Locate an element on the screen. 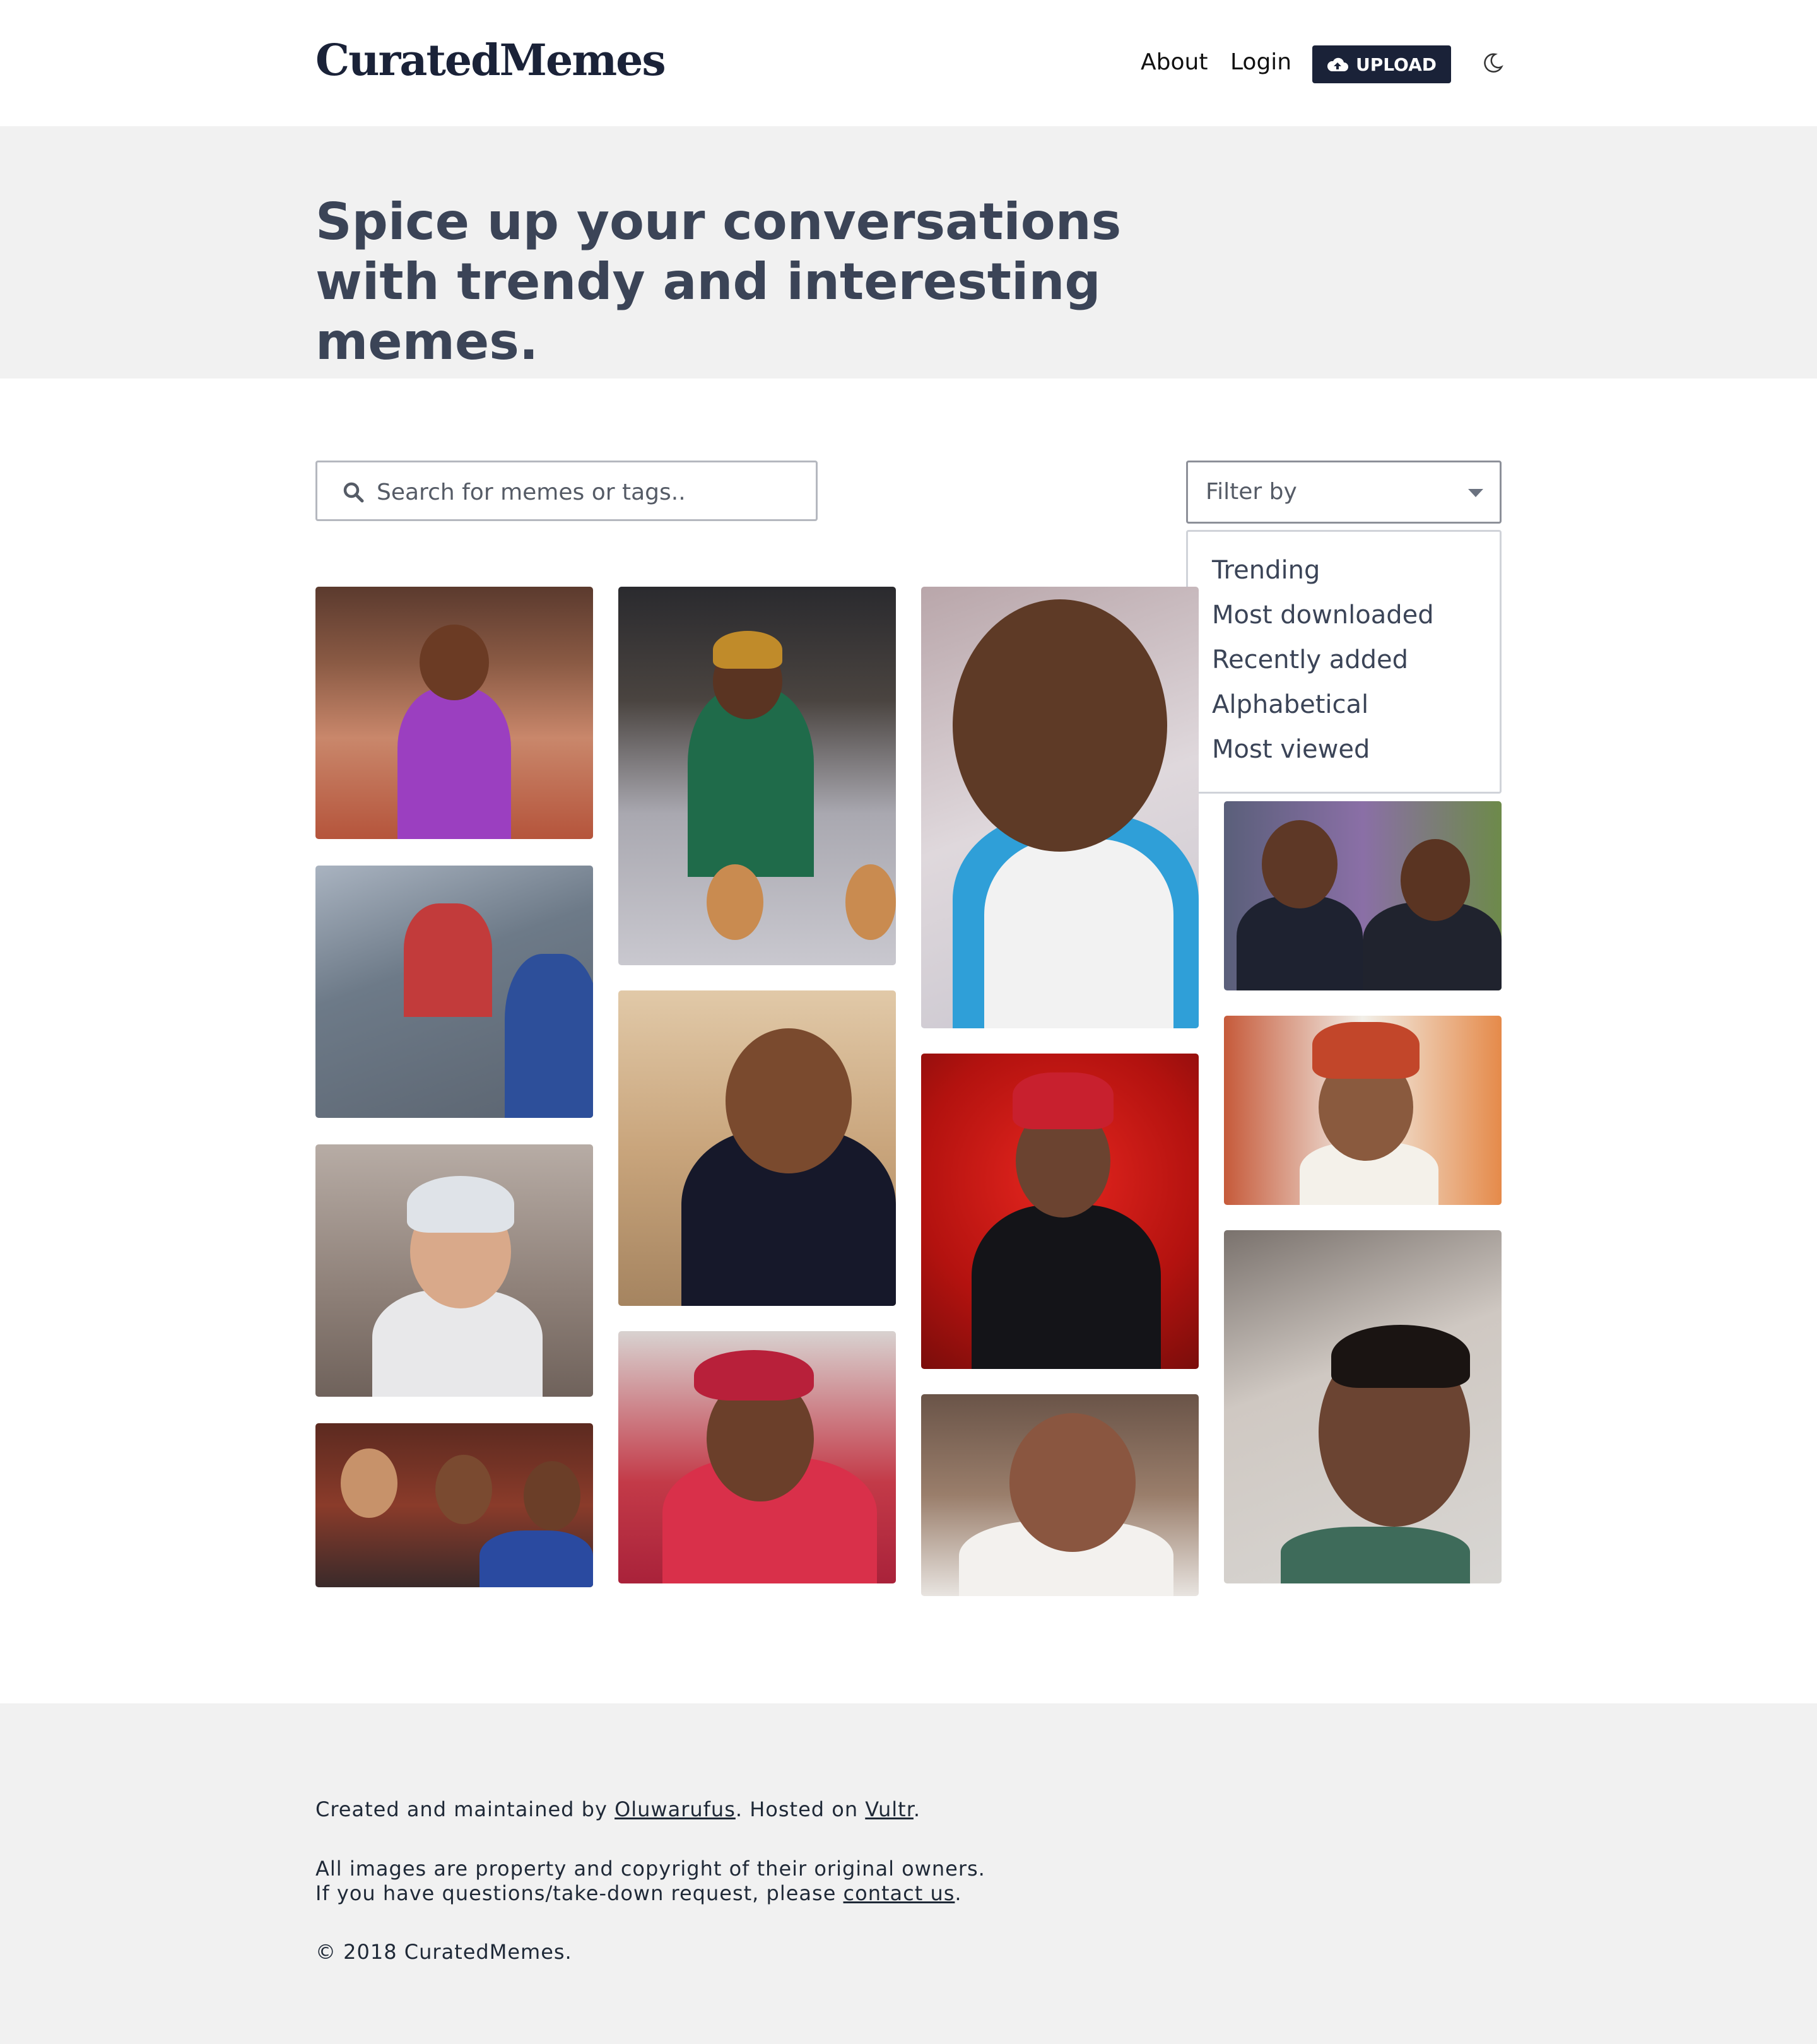 Image resolution: width=1817 pixels, height=2044 pixels. footer-credit-suffix: . is located at coordinates (917, 1809).